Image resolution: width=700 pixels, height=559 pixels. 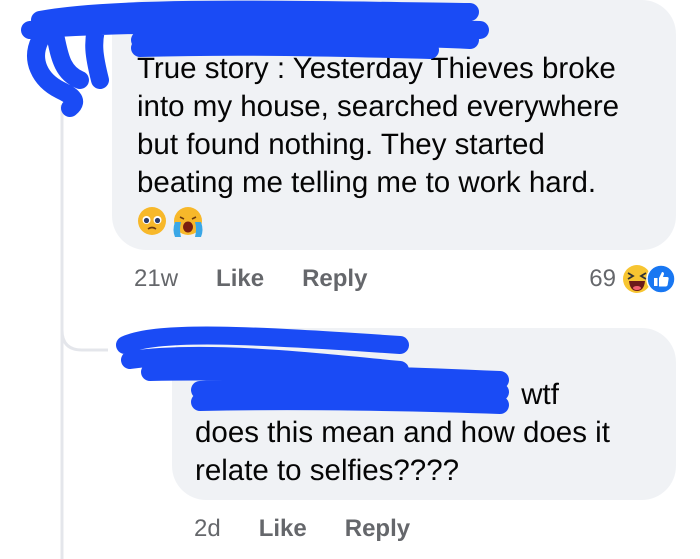 What do you see at coordinates (661, 279) in the screenshot?
I see `like-icon` at bounding box center [661, 279].